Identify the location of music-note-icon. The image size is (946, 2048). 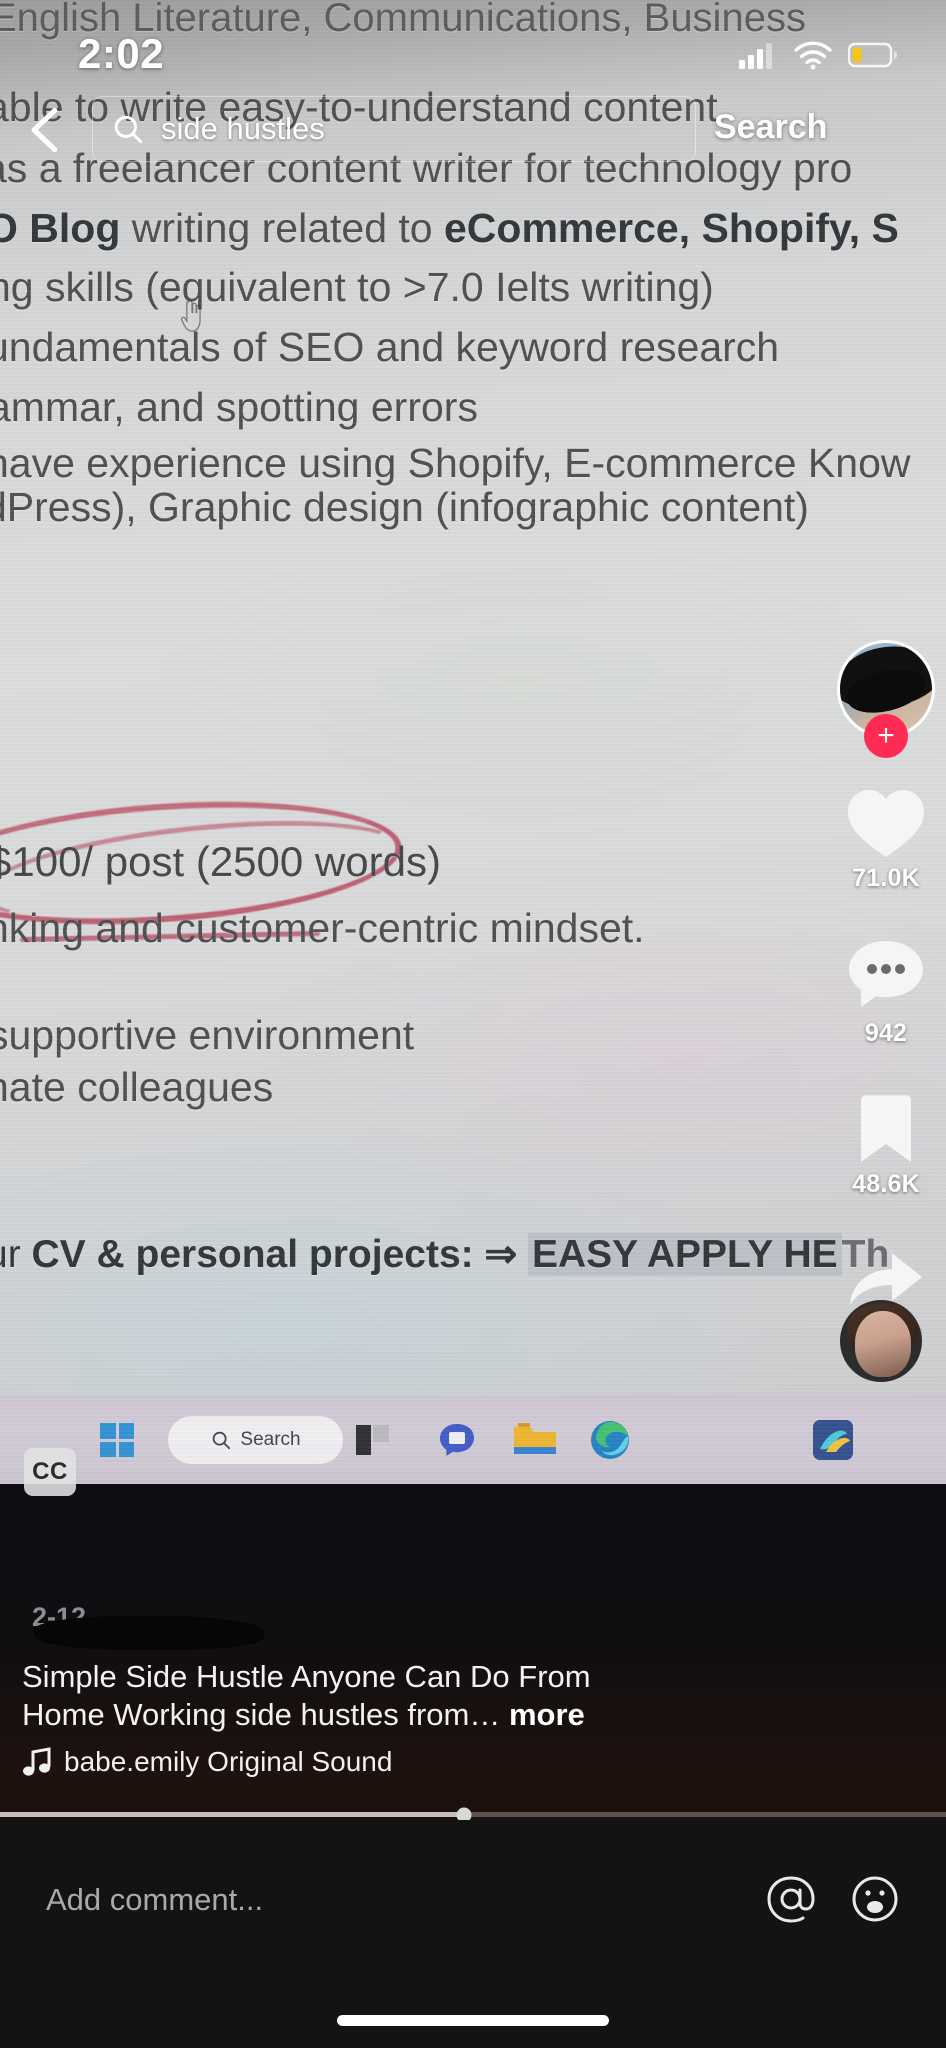
(37, 1761).